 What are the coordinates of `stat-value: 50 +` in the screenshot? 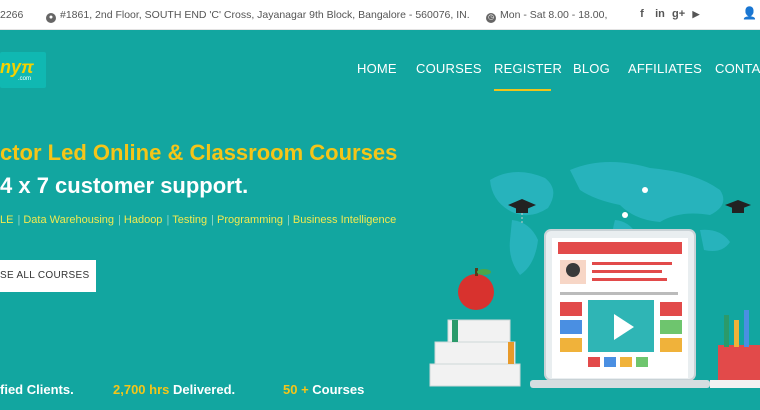 It's located at (296, 389).